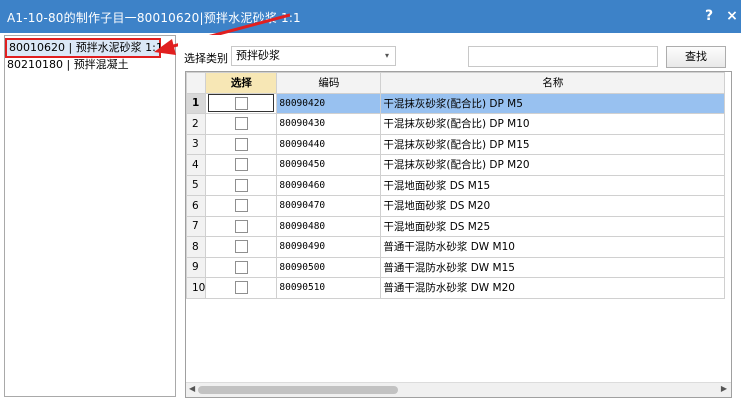 The width and height of the screenshot is (741, 401). Describe the element at coordinates (553, 83) in the screenshot. I see `name-column-header: 名称` at that location.